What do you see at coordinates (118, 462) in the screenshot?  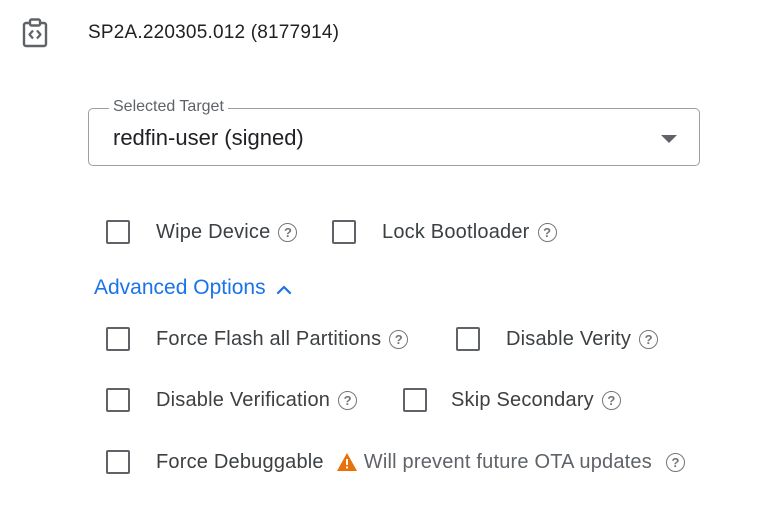 I see `force-debuggable-checkbox` at bounding box center [118, 462].